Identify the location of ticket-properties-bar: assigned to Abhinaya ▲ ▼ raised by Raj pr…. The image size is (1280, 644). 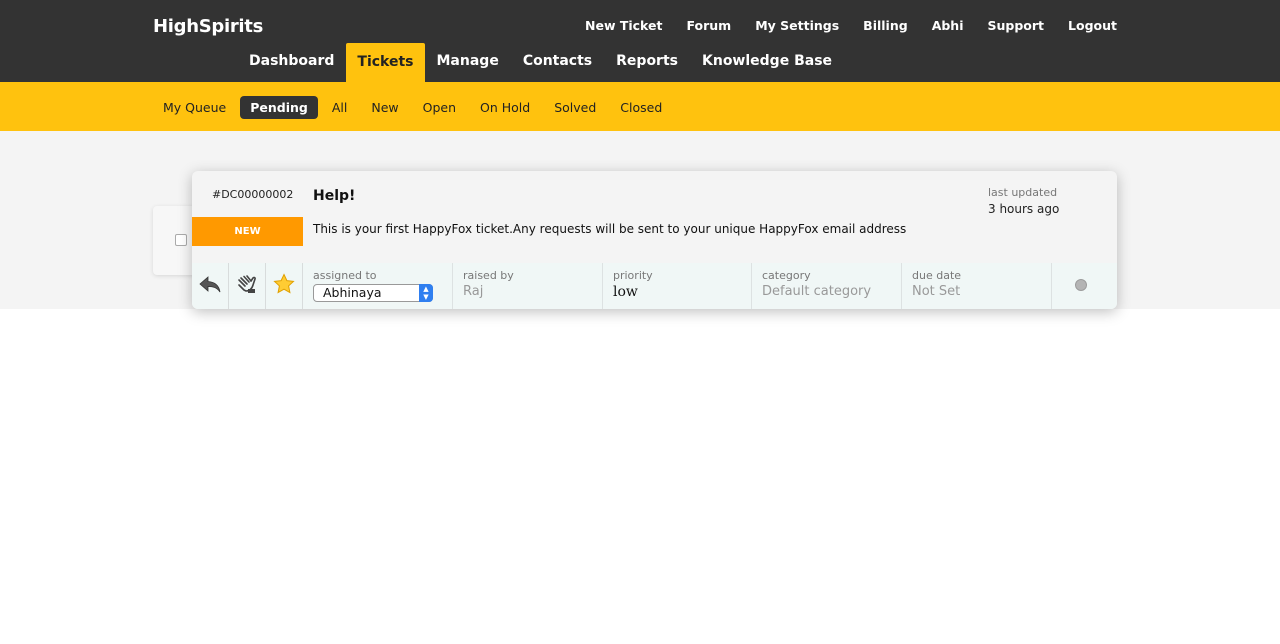
(654, 286).